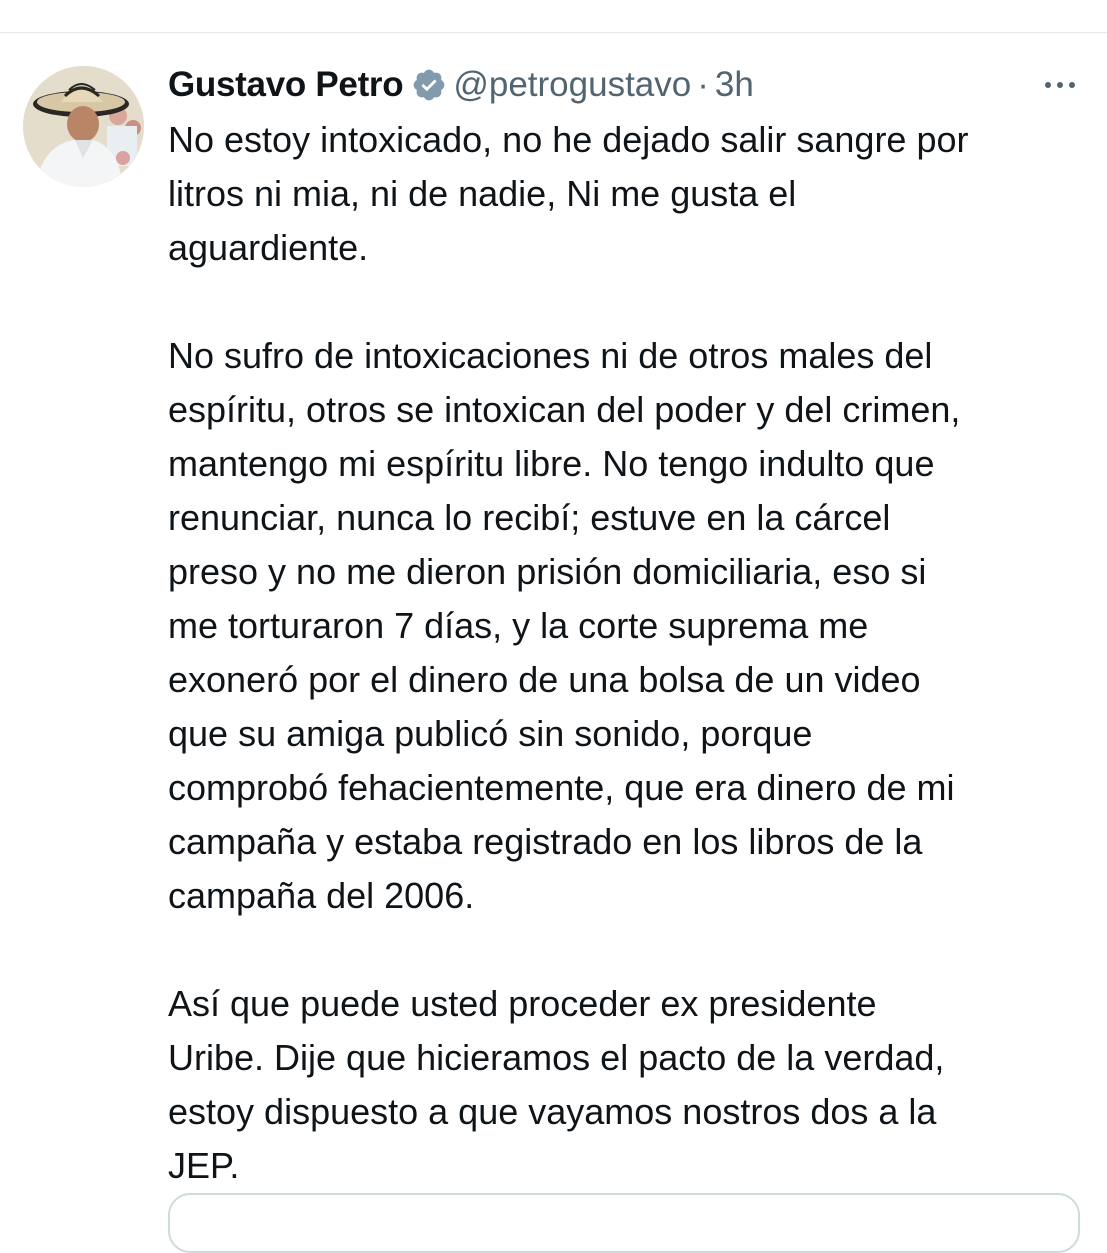  I want to click on verified-badge-icon, so click(429, 85).